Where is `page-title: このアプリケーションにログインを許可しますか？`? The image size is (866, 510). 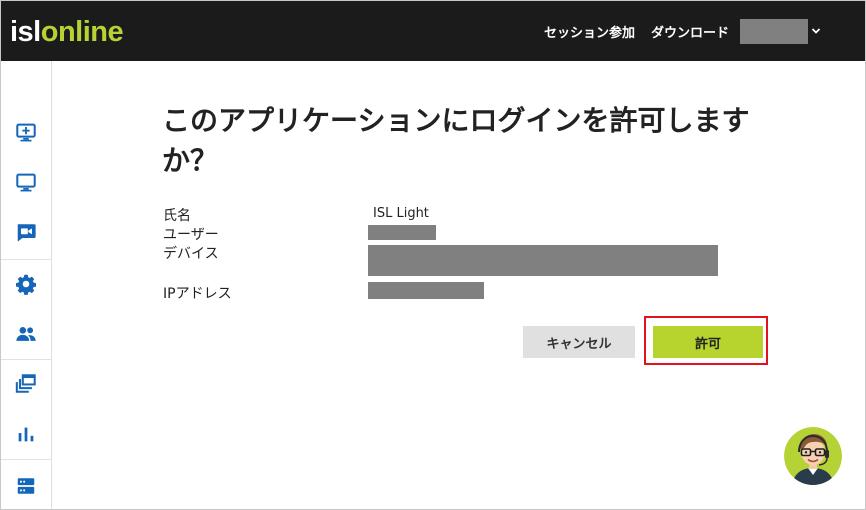 page-title: このアプリケーションにログインを許可しますか？ is located at coordinates (456, 140).